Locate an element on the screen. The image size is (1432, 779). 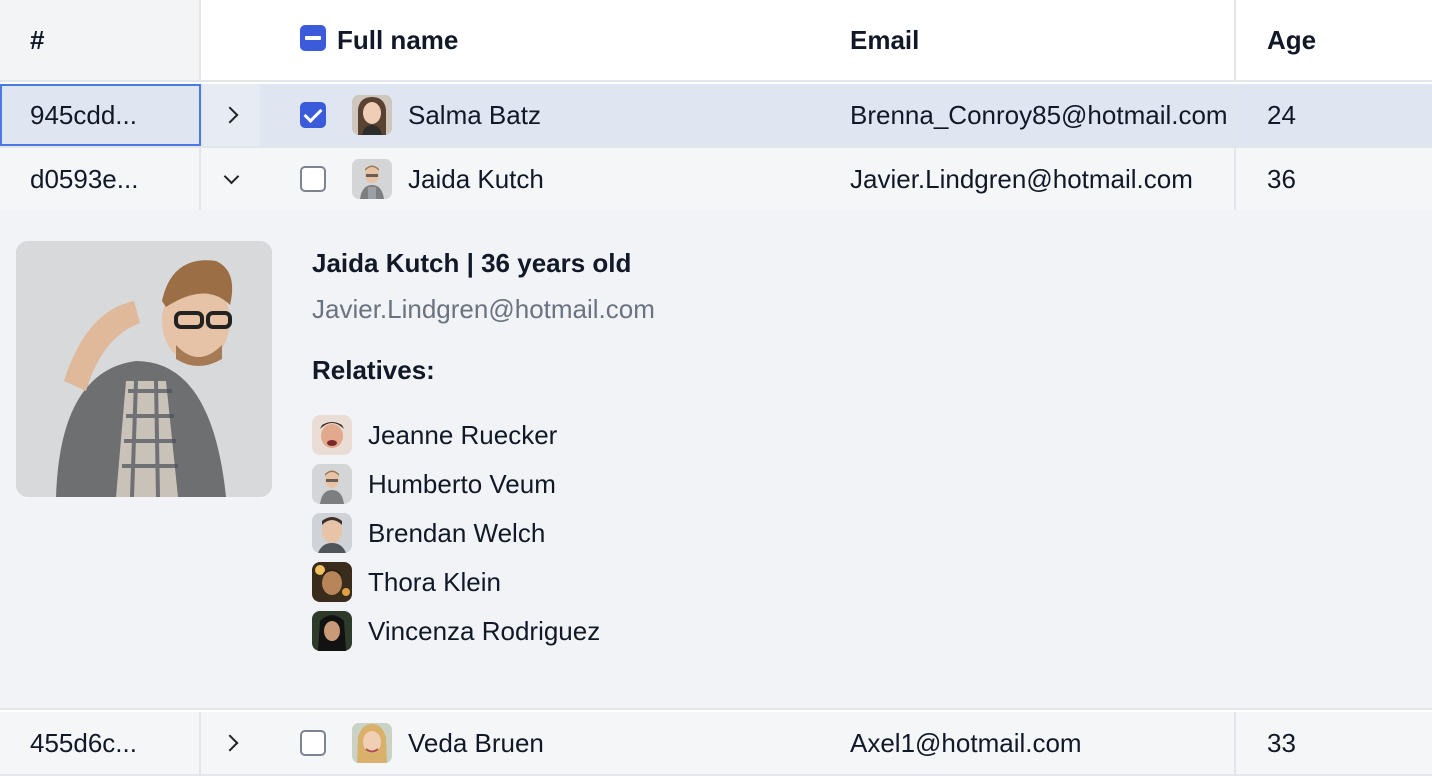
select-all-checkbox is located at coordinates (313, 38).